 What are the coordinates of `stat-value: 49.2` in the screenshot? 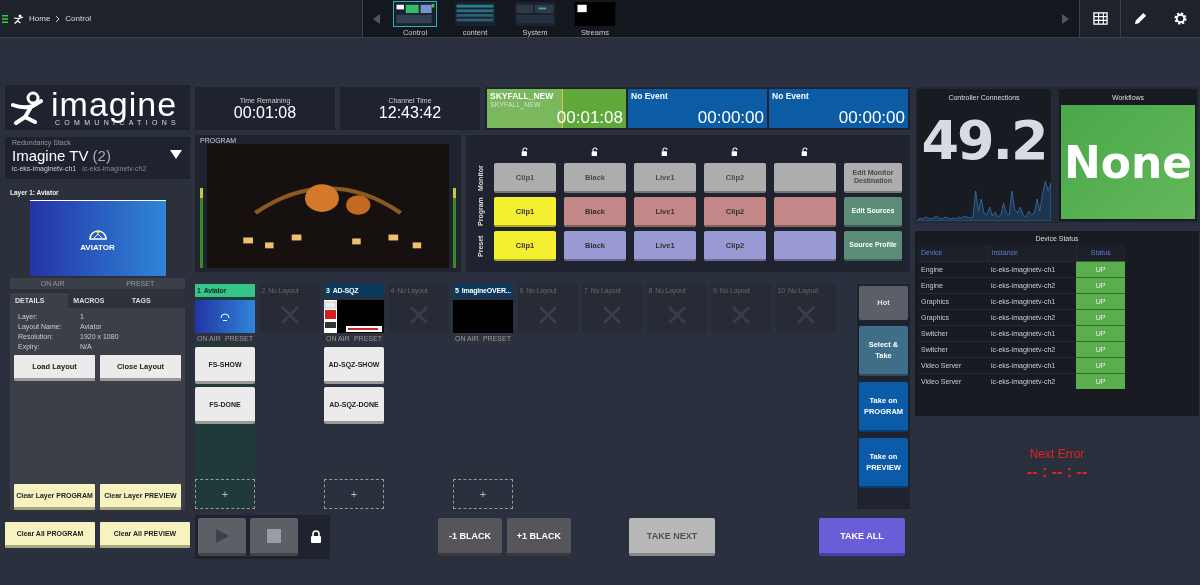 It's located at (984, 140).